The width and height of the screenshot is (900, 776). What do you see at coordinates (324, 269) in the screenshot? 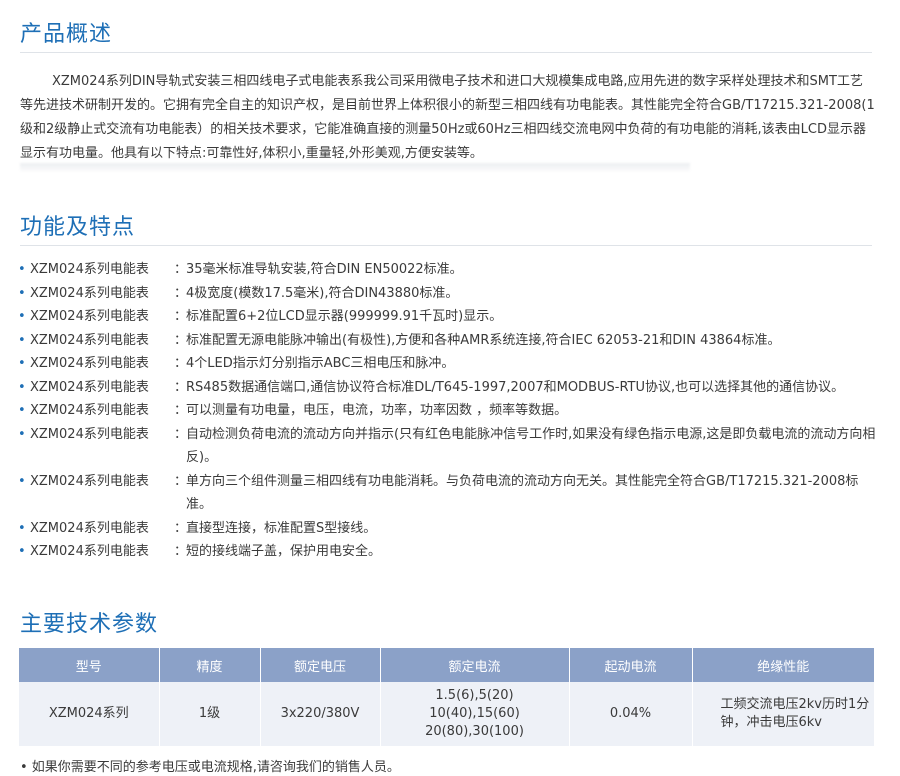
I see `feature-desc: 35毫米标准导轨安装,符合DIN EN50022标准。` at bounding box center [324, 269].